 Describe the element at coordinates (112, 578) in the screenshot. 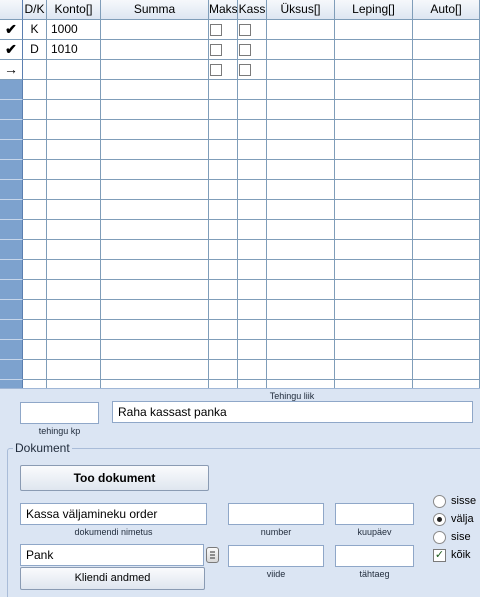

I see `kliendi-andmed-button: Kliendi andmed` at that location.